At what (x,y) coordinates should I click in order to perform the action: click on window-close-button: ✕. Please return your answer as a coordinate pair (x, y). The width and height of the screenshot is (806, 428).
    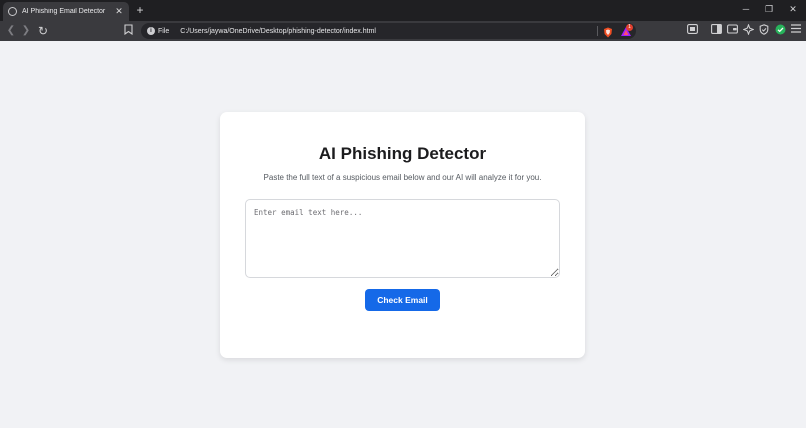
    Looking at the image, I should click on (793, 9).